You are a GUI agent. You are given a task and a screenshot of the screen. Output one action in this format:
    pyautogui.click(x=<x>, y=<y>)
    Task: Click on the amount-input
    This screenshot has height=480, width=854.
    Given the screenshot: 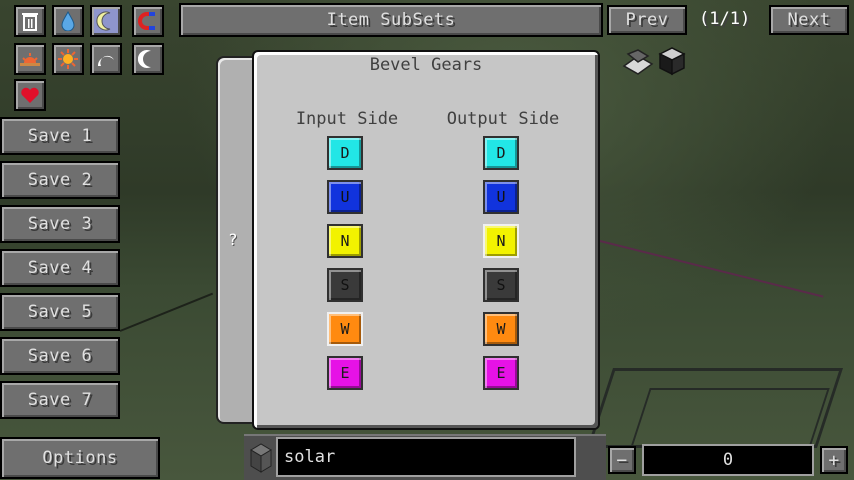 What is the action you would take?
    pyautogui.click(x=728, y=460)
    